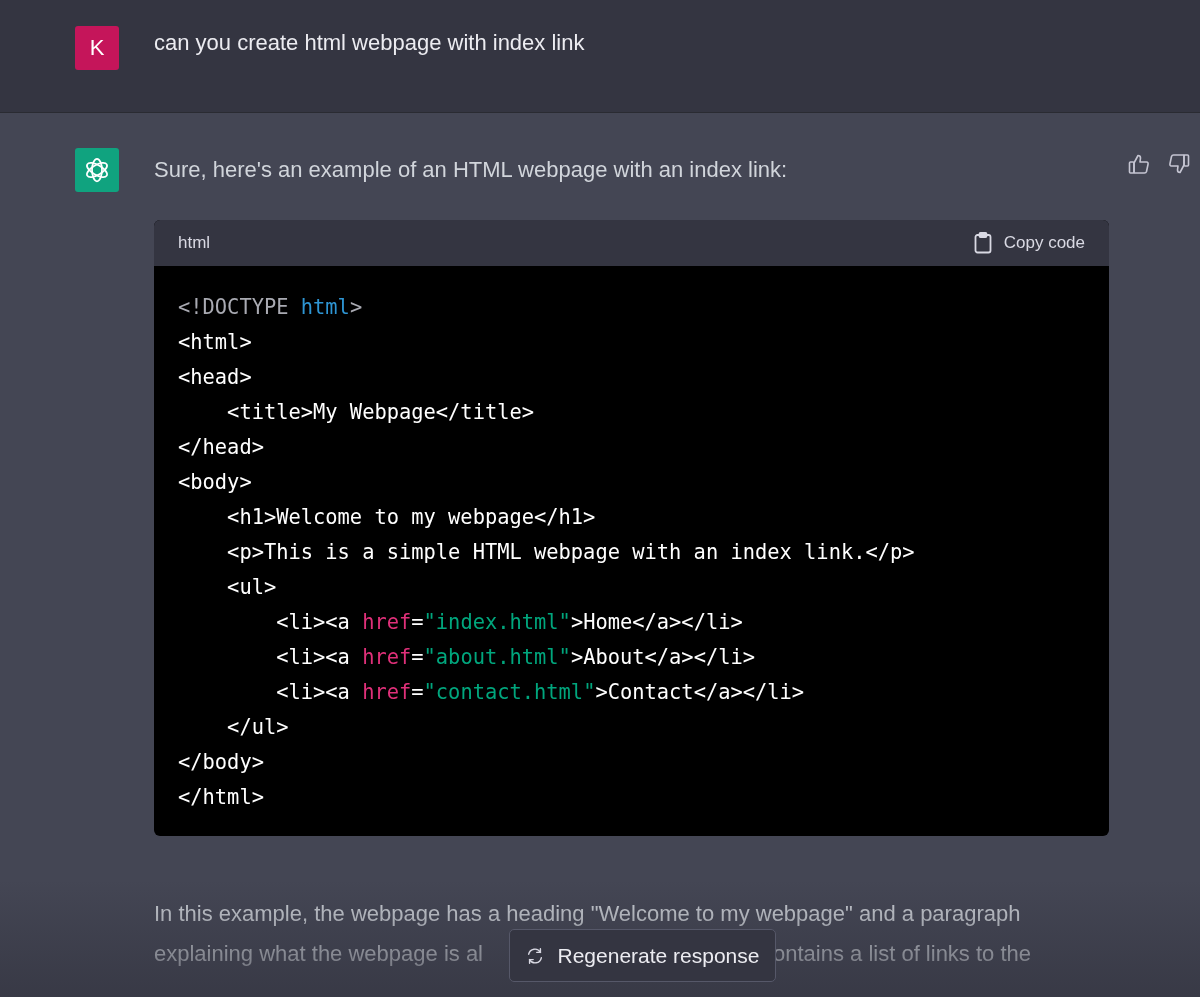 The image size is (1200, 997). Describe the element at coordinates (516, 657) in the screenshot. I see `code-line: <li><a href="about.html">About</a></li>` at that location.